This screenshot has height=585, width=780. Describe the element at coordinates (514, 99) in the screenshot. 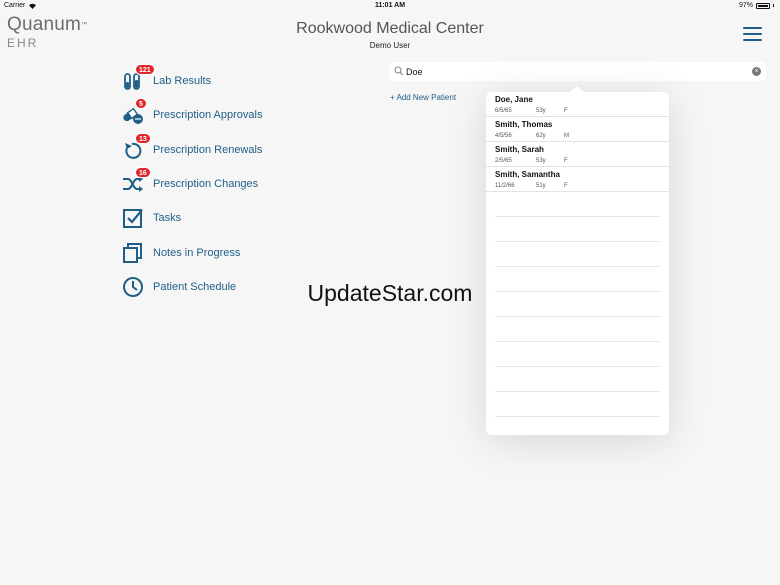

I see `patient-name: Doe, Jane` at that location.